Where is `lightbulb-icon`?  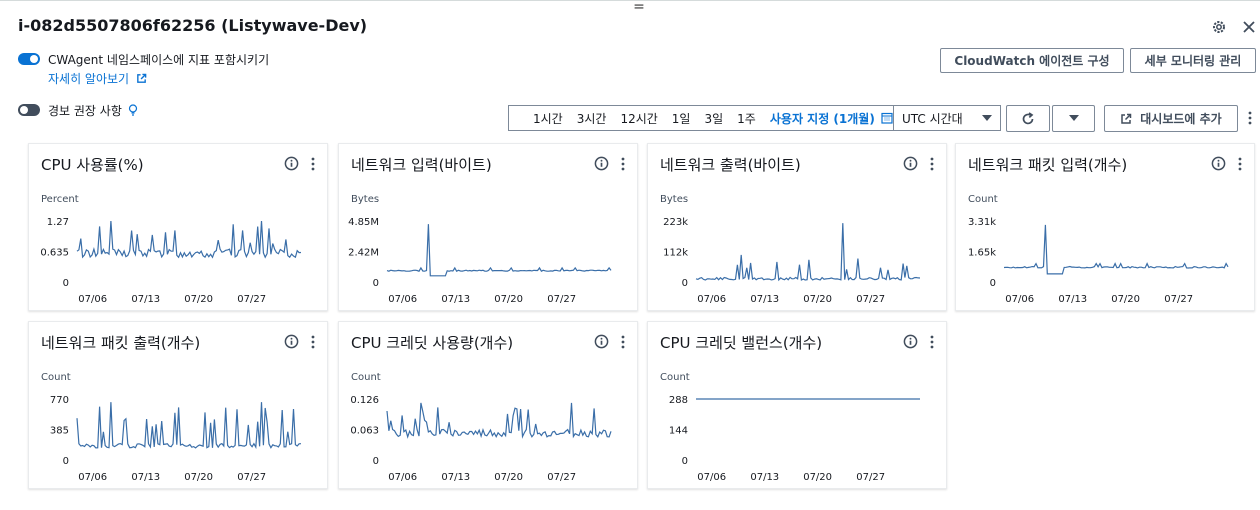
lightbulb-icon is located at coordinates (132, 110).